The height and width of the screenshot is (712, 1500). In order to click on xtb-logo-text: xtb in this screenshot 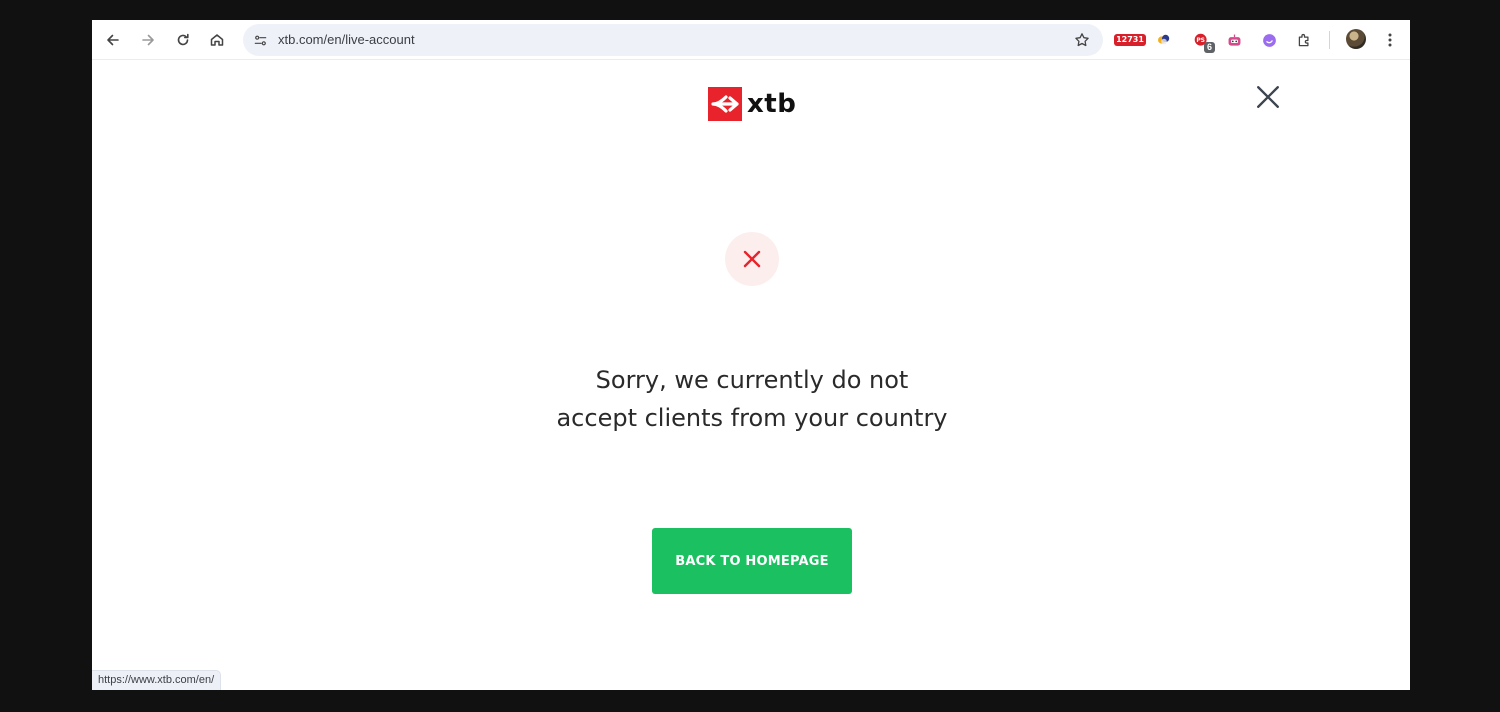, I will do `click(772, 103)`.